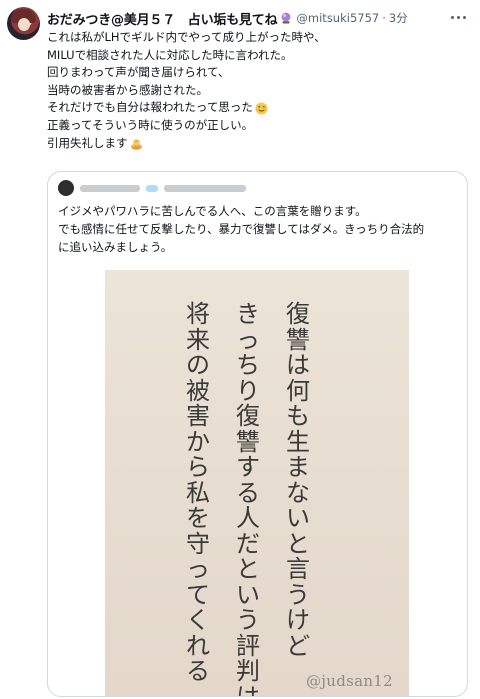 The image size is (480, 699). I want to click on quote-column-3: 将来の被害から私を守ってくれる, so click(198, 492).